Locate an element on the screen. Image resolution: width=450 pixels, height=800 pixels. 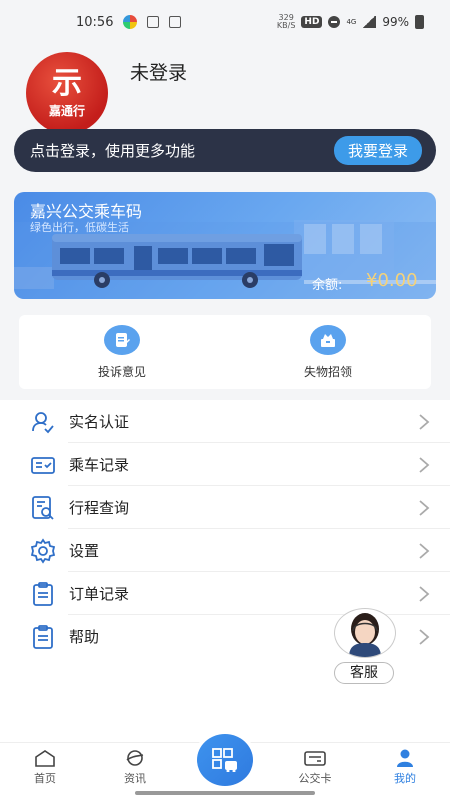
ride-record-icon is located at coordinates (43, 465).